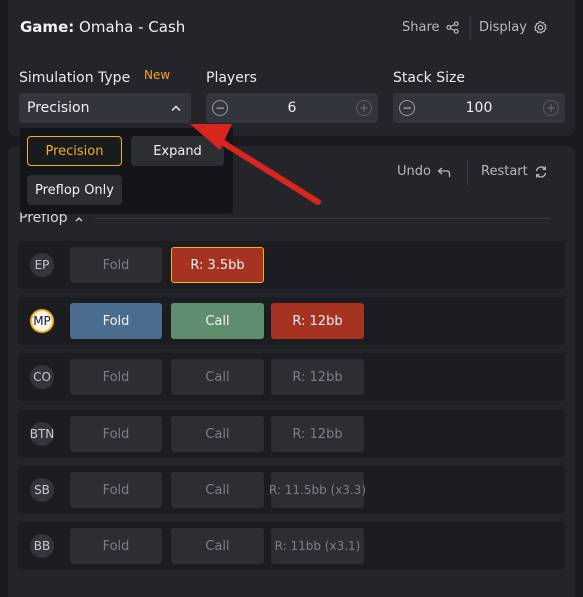 The image size is (583, 597). Describe the element at coordinates (550, 108) in the screenshot. I see `stack-increment-button: +` at that location.